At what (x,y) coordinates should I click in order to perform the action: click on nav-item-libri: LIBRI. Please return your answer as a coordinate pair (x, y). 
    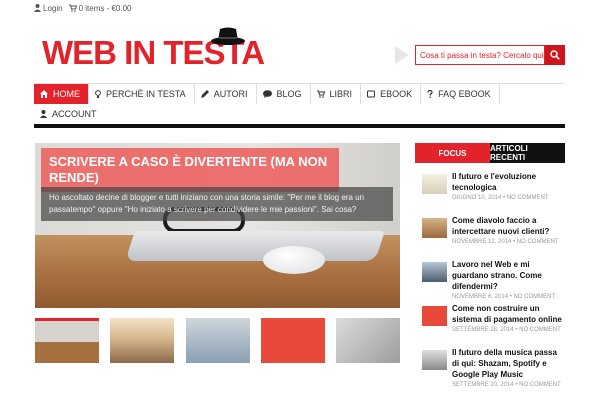
    Looking at the image, I should click on (336, 94).